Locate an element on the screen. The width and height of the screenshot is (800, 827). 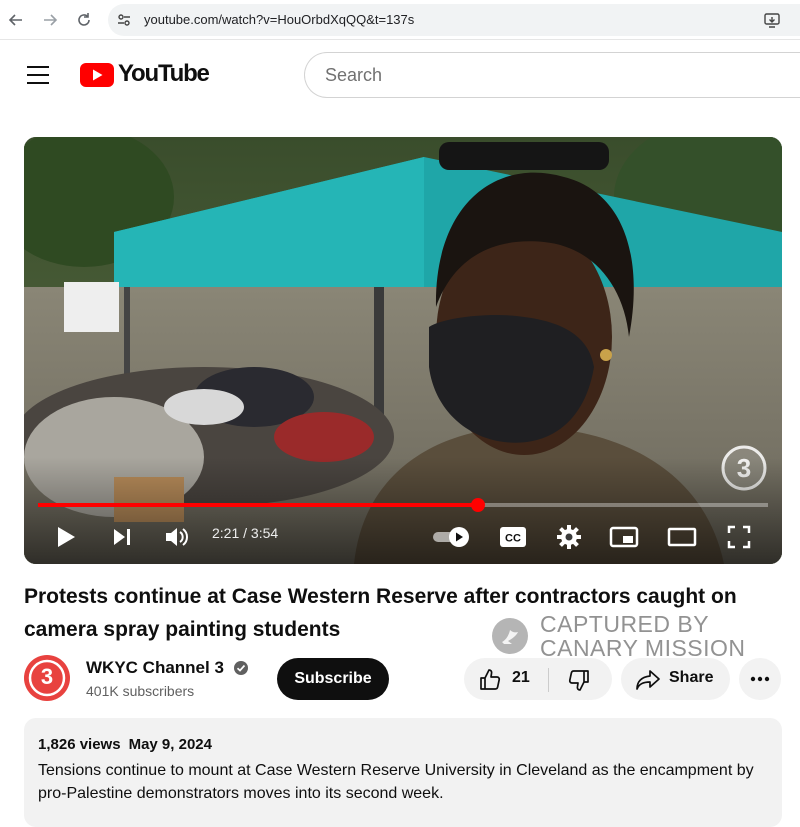
search-input: Search is located at coordinates (552, 75).